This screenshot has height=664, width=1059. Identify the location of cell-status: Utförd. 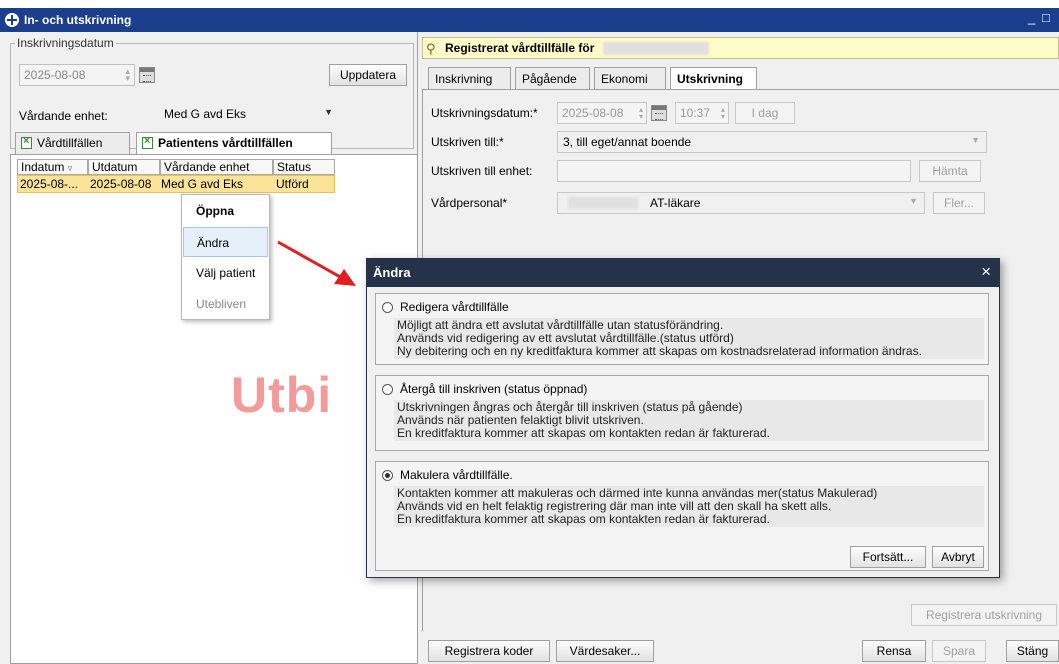
(292, 184).